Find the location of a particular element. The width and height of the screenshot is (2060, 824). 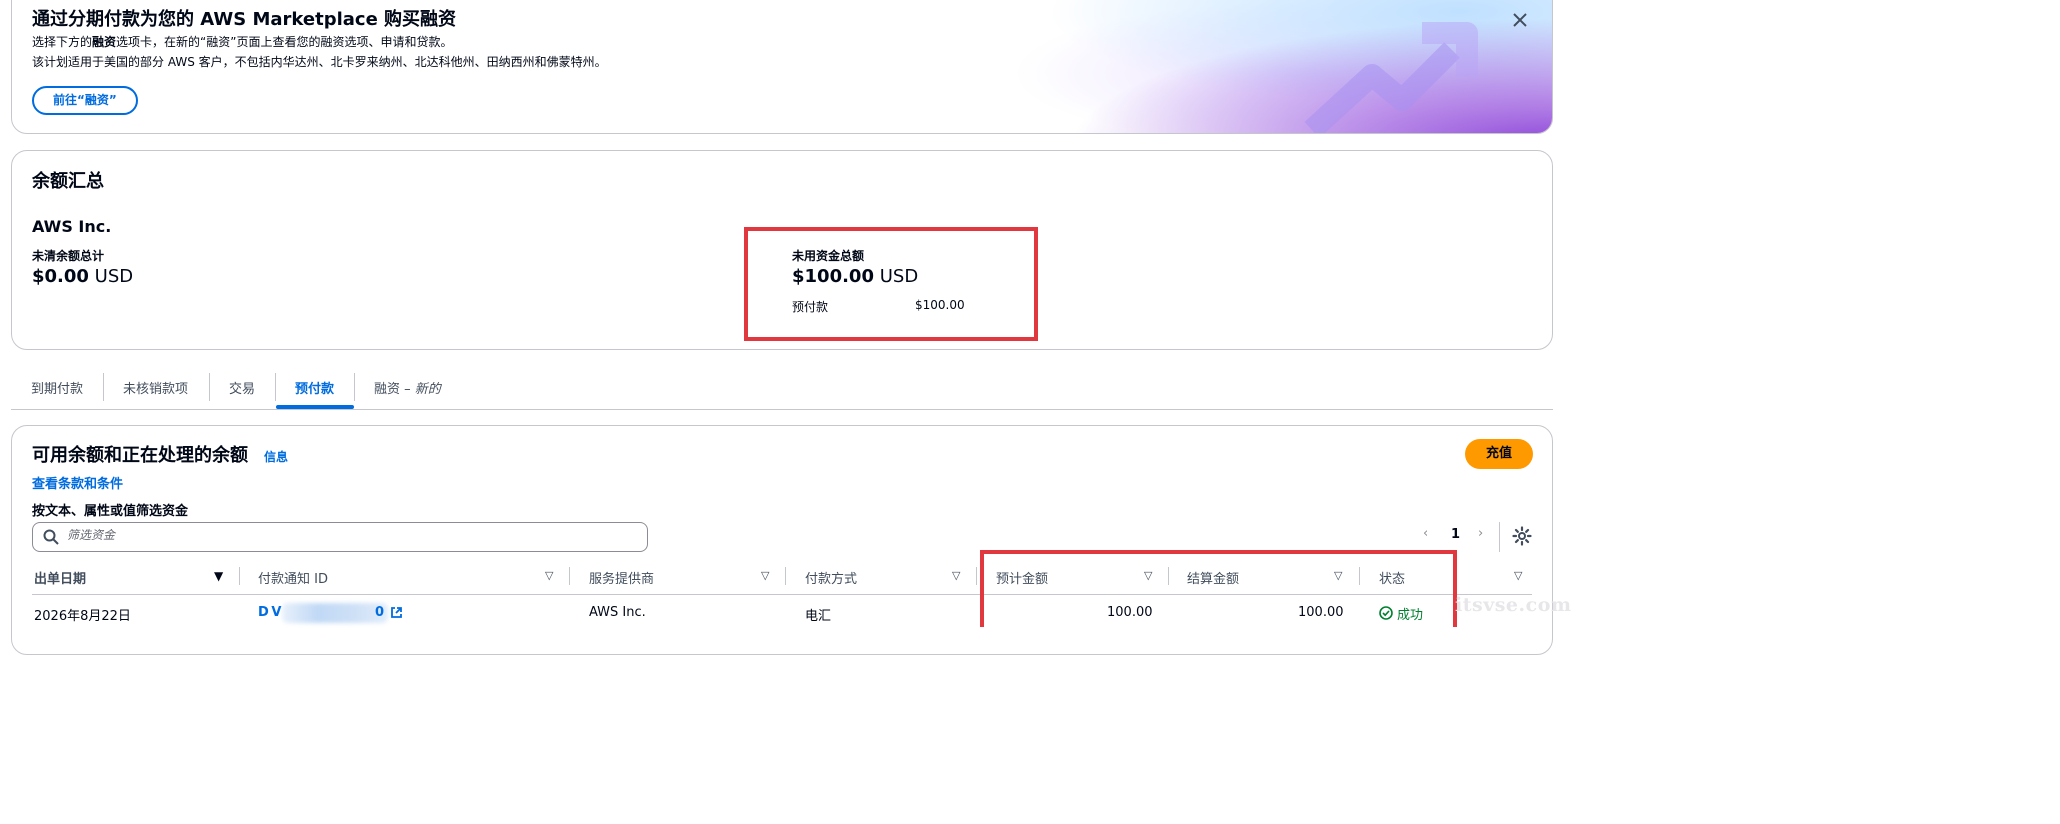

summary-title: 余额汇总 is located at coordinates (68, 181).